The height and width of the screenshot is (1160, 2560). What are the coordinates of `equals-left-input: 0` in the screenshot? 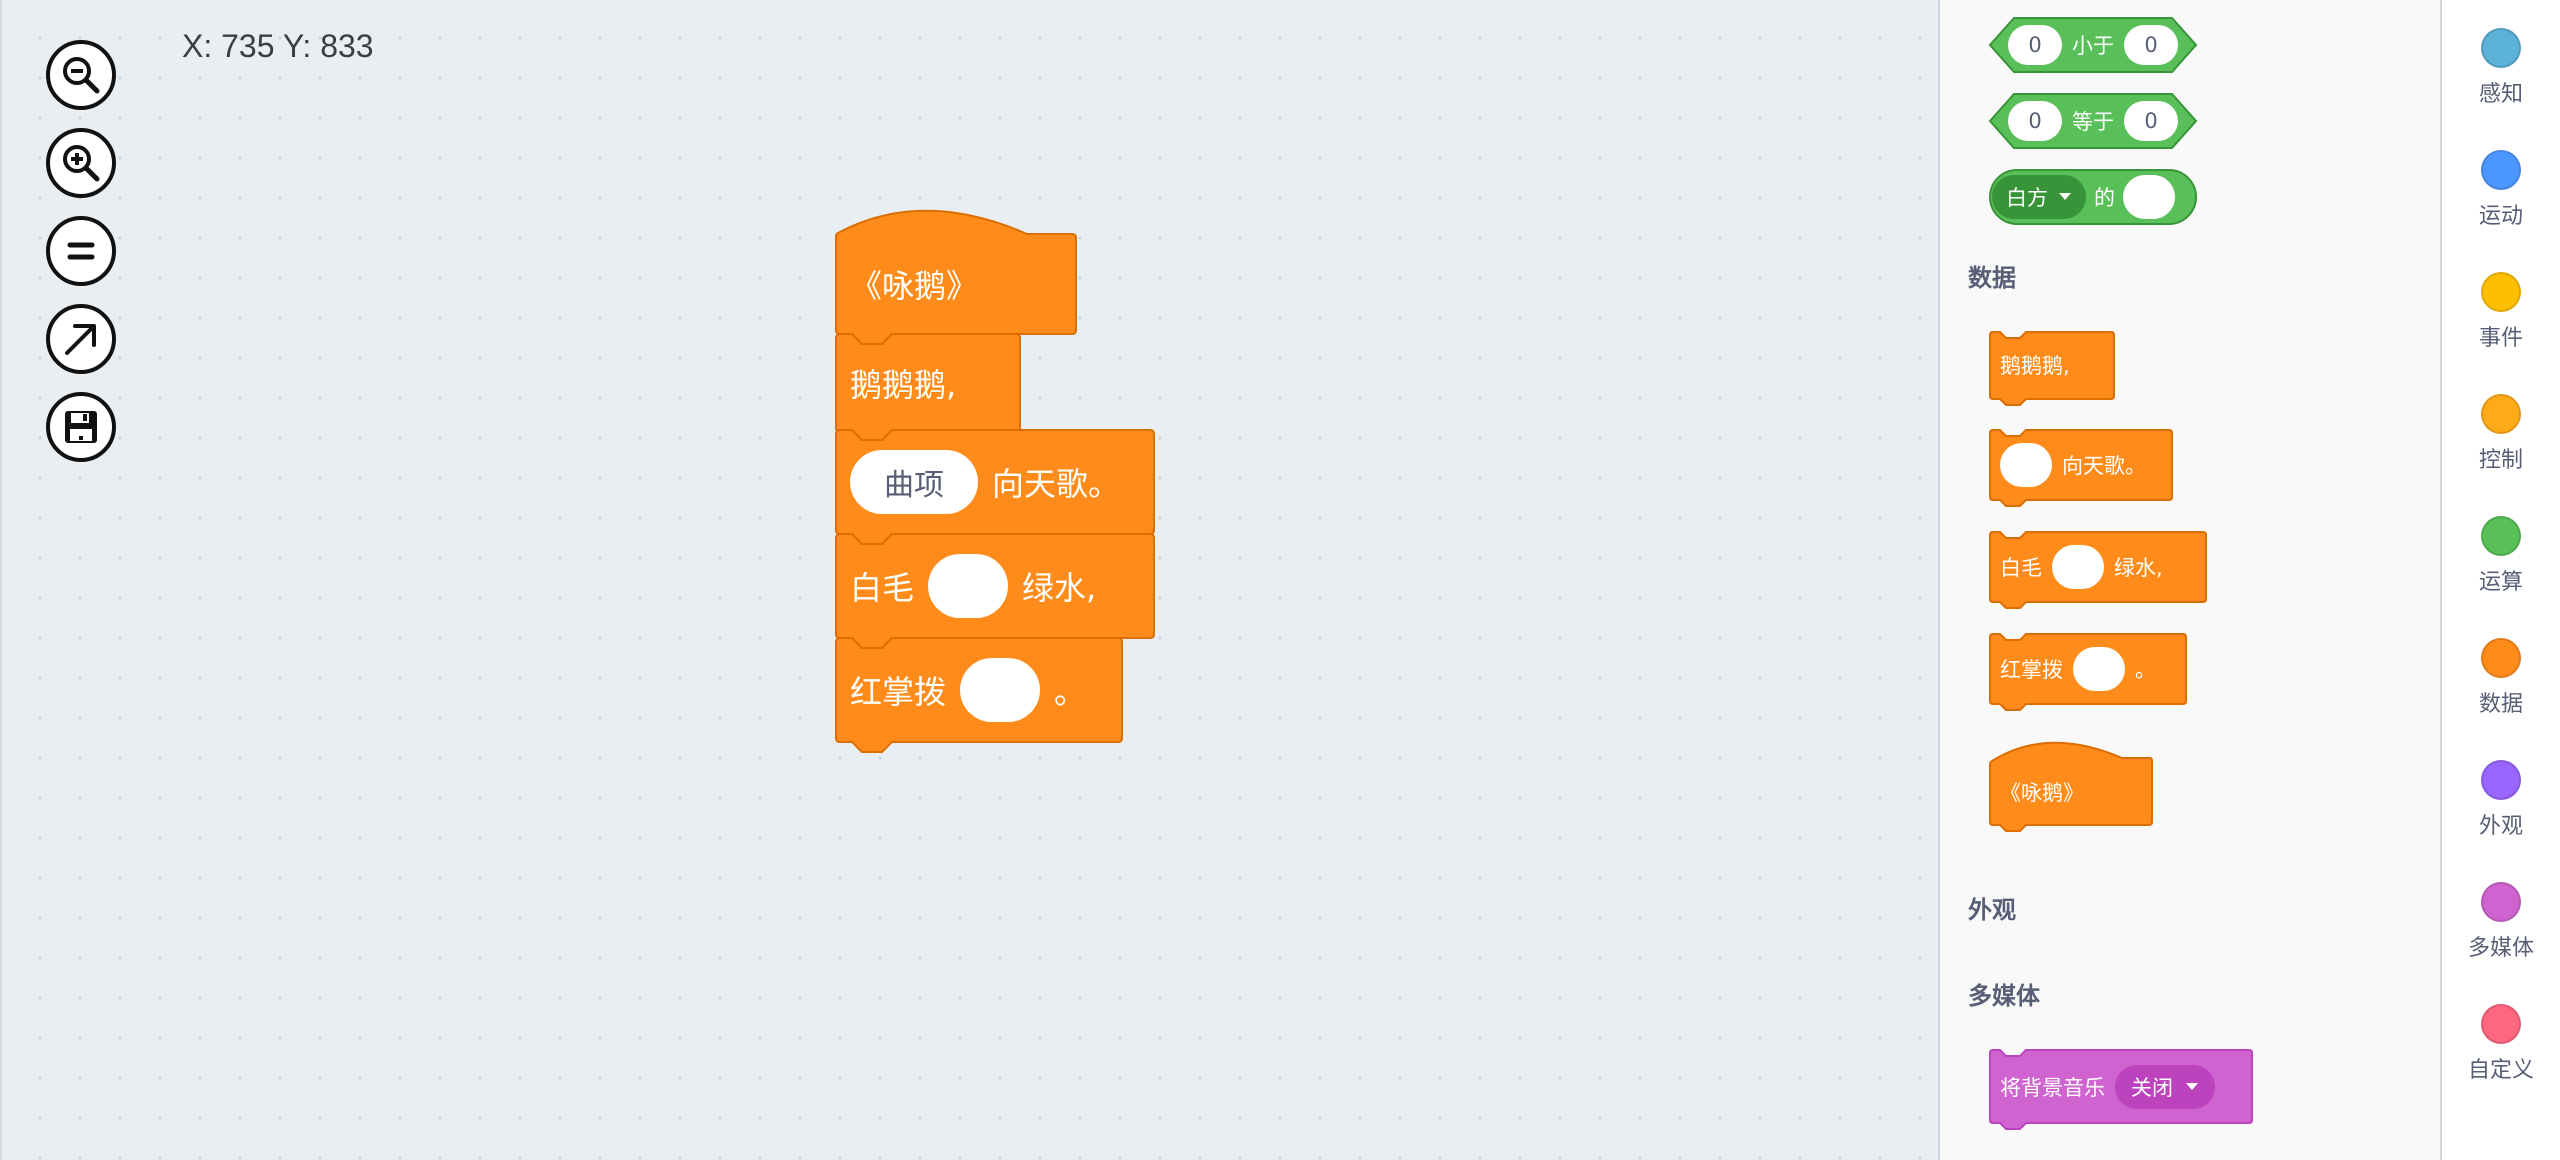 It's located at (2035, 121).